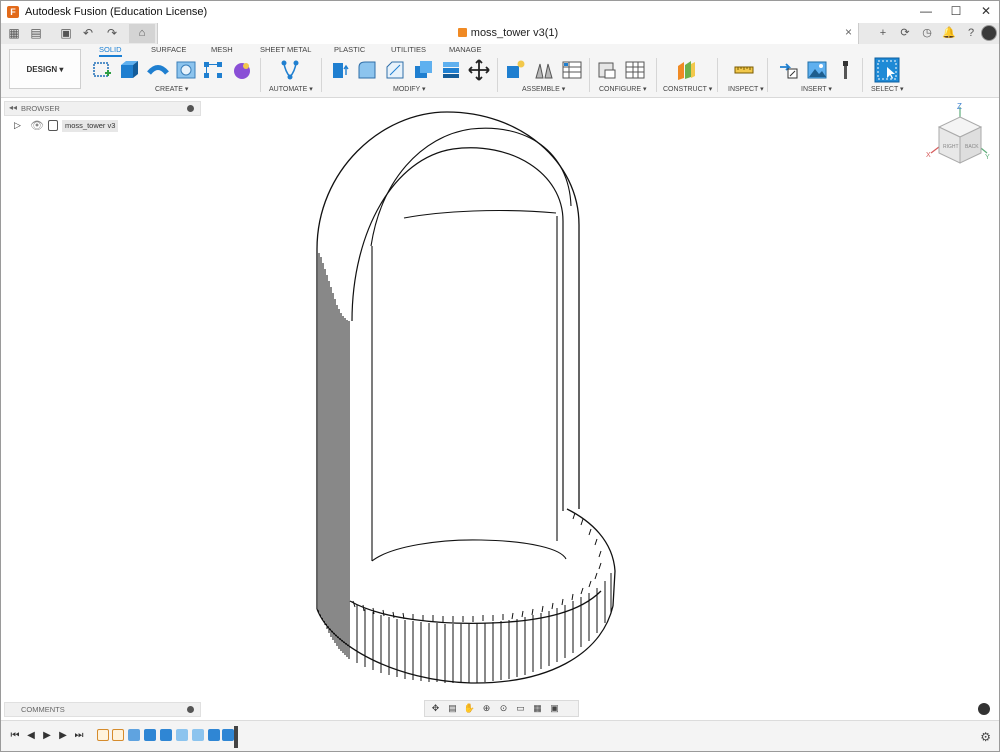 The height and width of the screenshot is (752, 1000). Describe the element at coordinates (484, 628) in the screenshot. I see `base-ribbed-texture` at that location.